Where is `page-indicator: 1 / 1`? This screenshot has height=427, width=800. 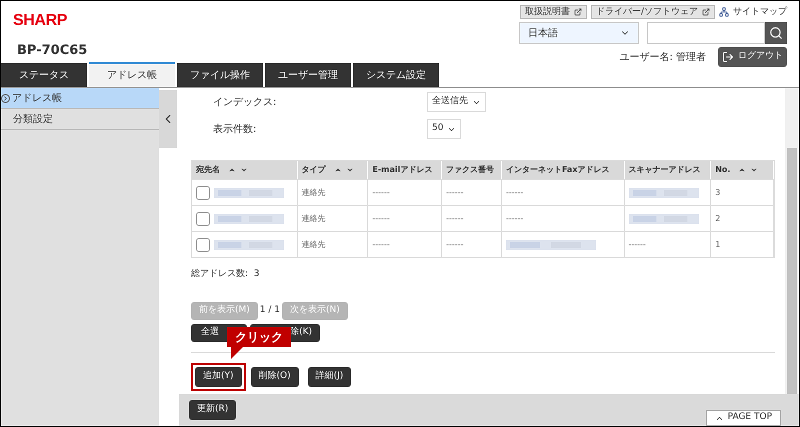 page-indicator: 1 / 1 is located at coordinates (270, 310).